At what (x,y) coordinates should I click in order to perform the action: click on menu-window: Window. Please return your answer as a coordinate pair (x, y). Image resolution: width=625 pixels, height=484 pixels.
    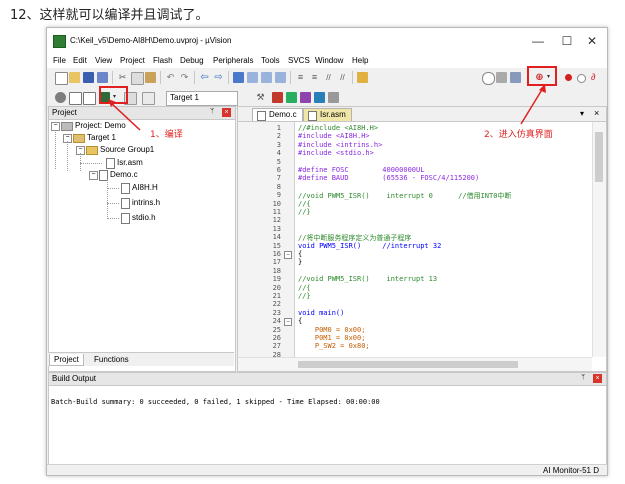
    Looking at the image, I should click on (329, 60).